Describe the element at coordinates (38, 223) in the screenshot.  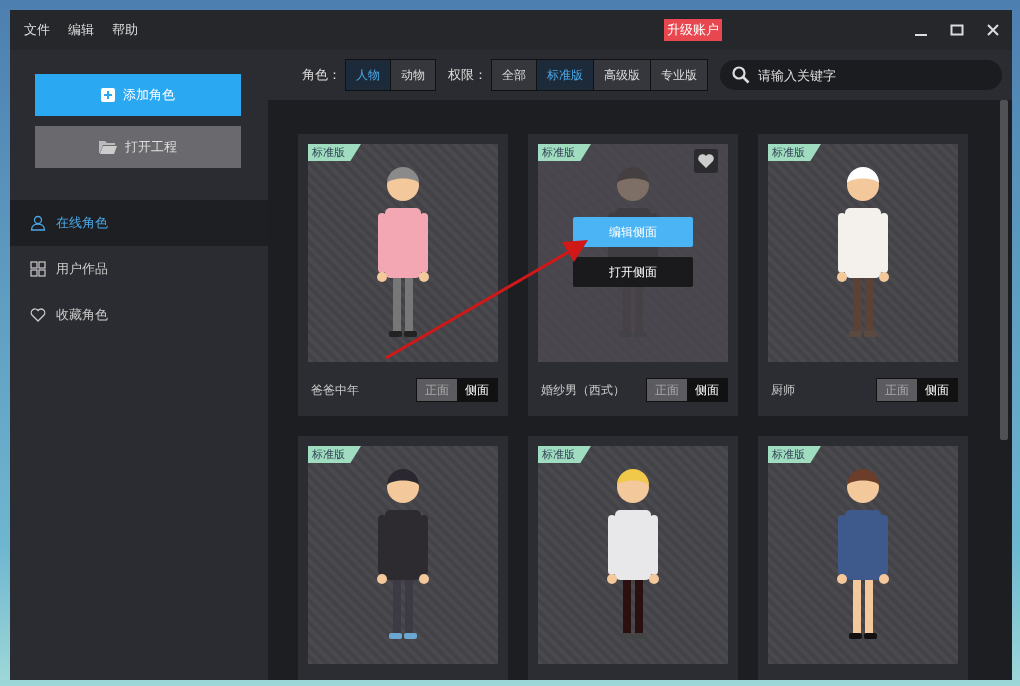
I see `person-icon` at that location.